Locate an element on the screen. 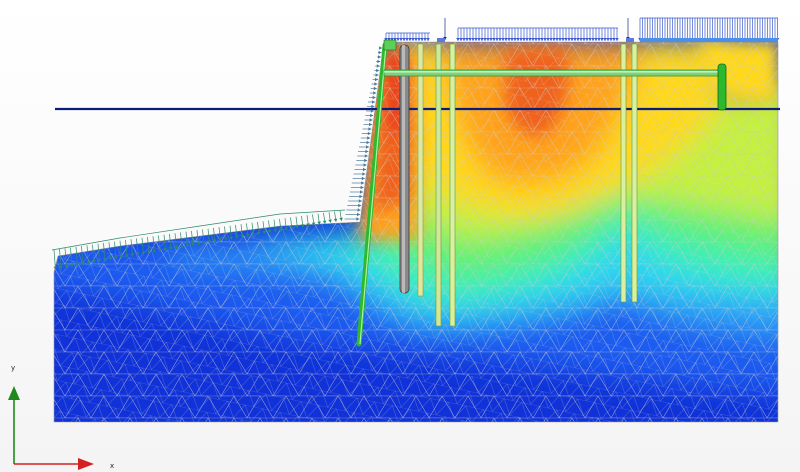 This screenshot has height=472, width=800. horizontal-strut is located at coordinates (554, 73).